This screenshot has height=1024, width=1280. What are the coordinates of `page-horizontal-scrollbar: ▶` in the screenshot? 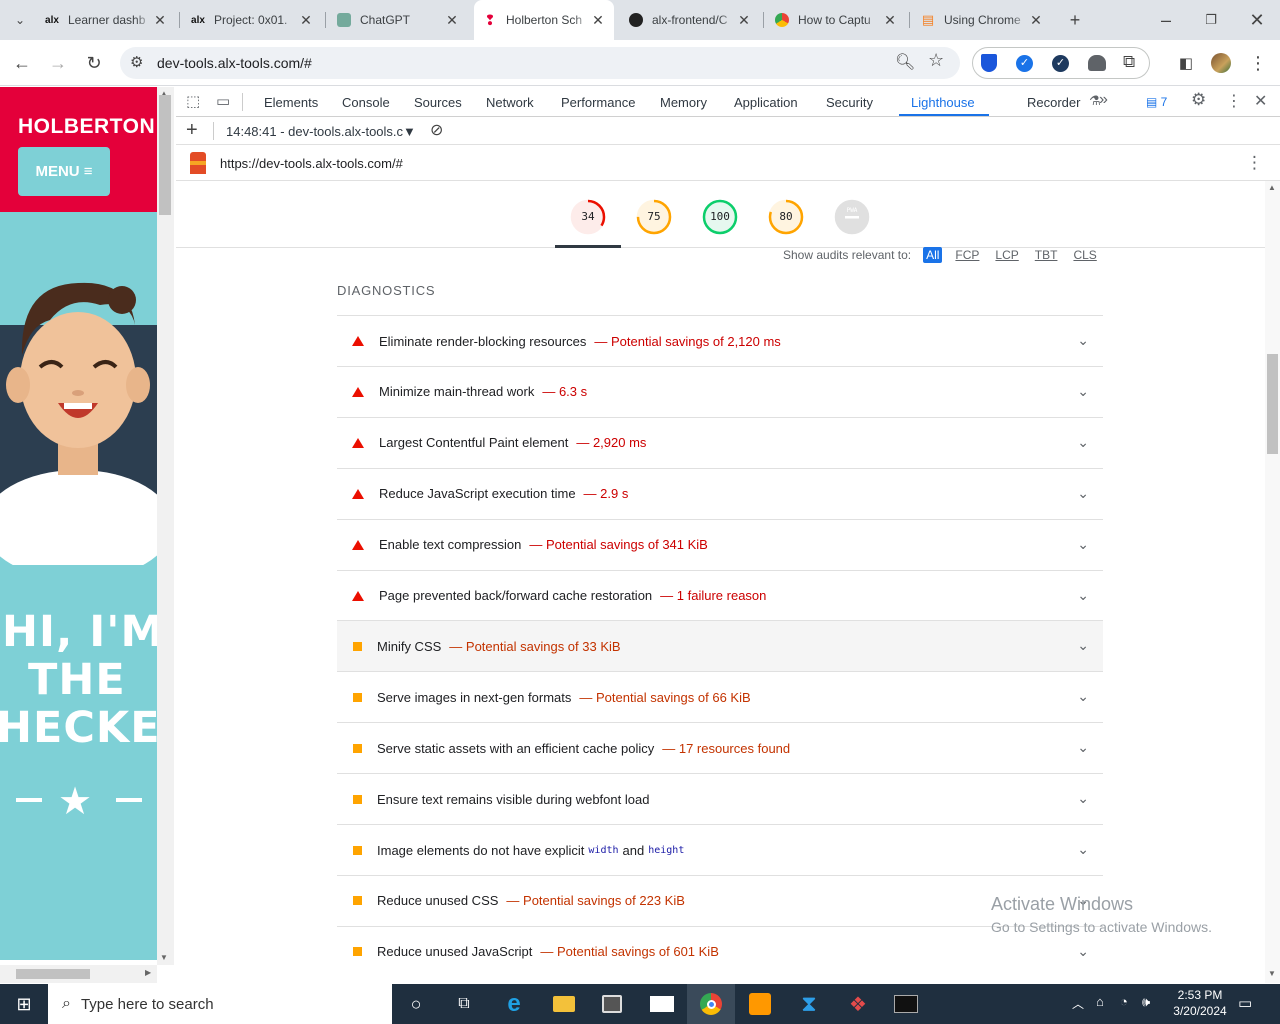 It's located at (78, 974).